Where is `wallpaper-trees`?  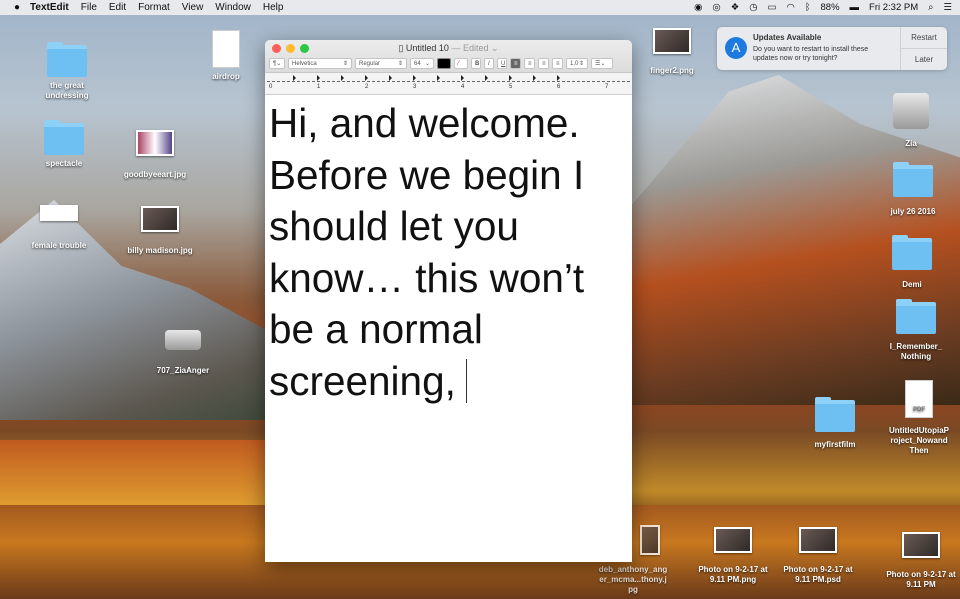 wallpaper-trees is located at coordinates (140, 475).